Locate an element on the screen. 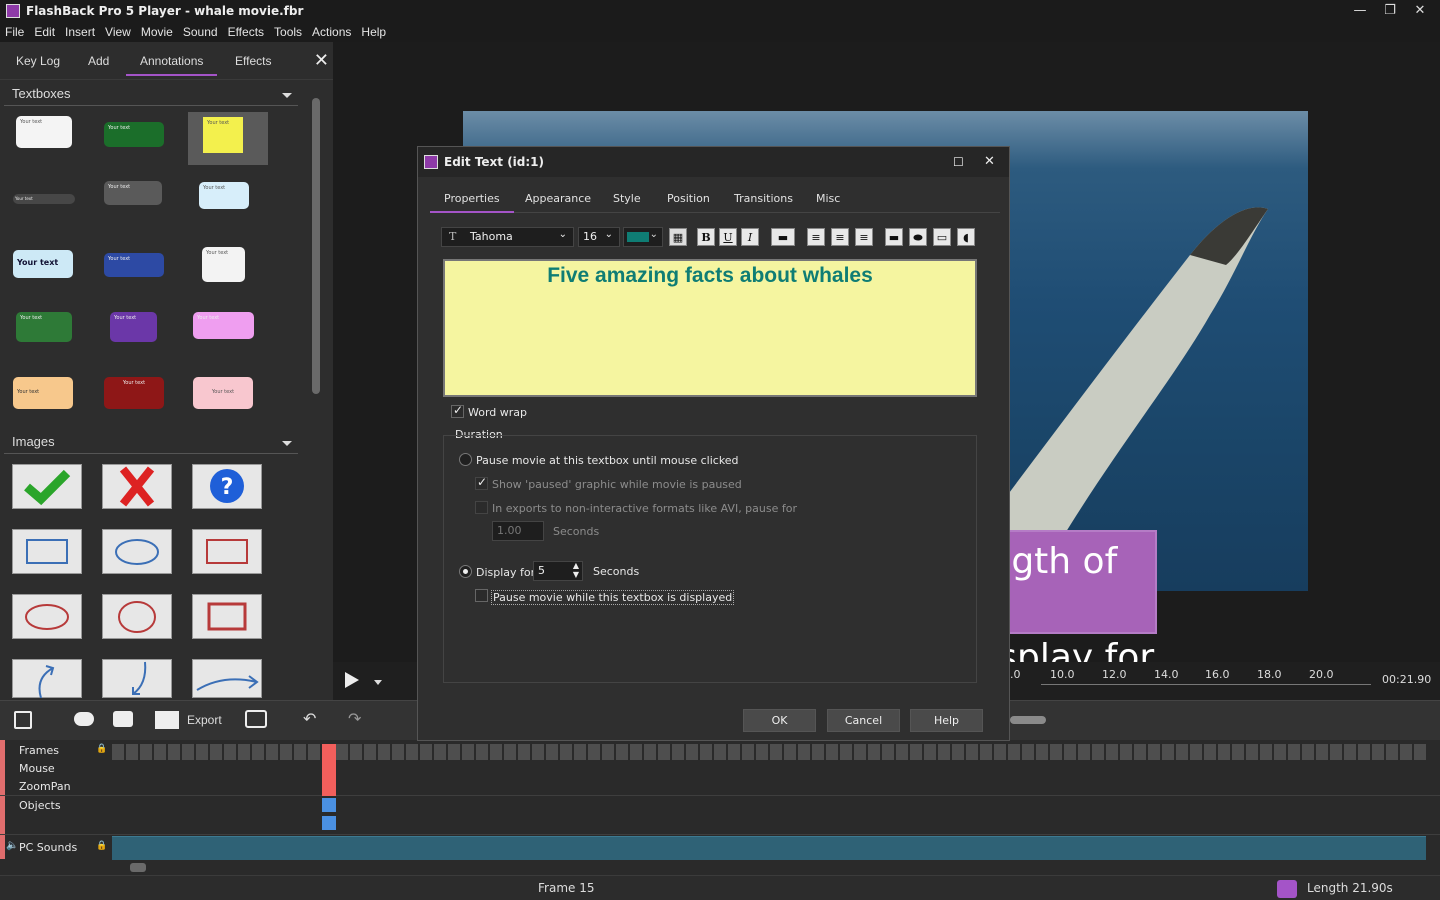 The height and width of the screenshot is (900, 1440). image-cross is located at coordinates (137, 486).